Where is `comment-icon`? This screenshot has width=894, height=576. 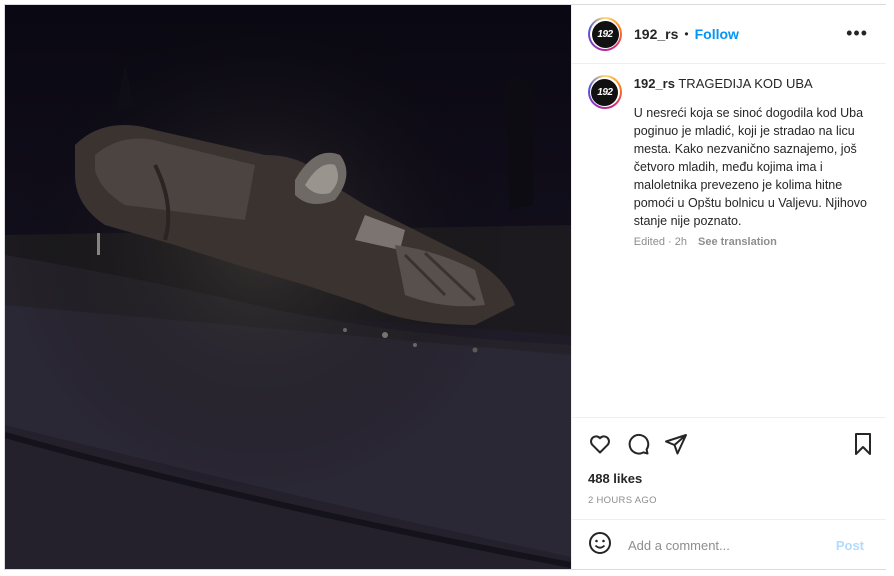
comment-icon is located at coordinates (638, 446).